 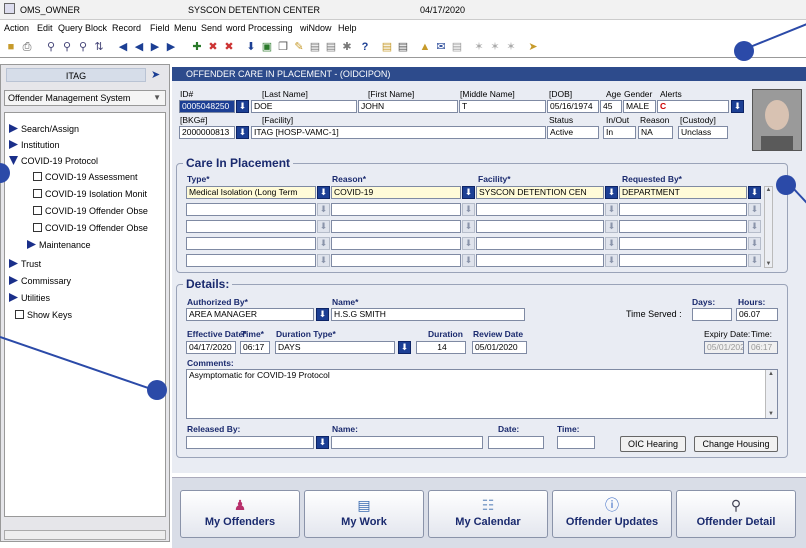 I want to click on report-icon: ▤, so click(x=387, y=47).